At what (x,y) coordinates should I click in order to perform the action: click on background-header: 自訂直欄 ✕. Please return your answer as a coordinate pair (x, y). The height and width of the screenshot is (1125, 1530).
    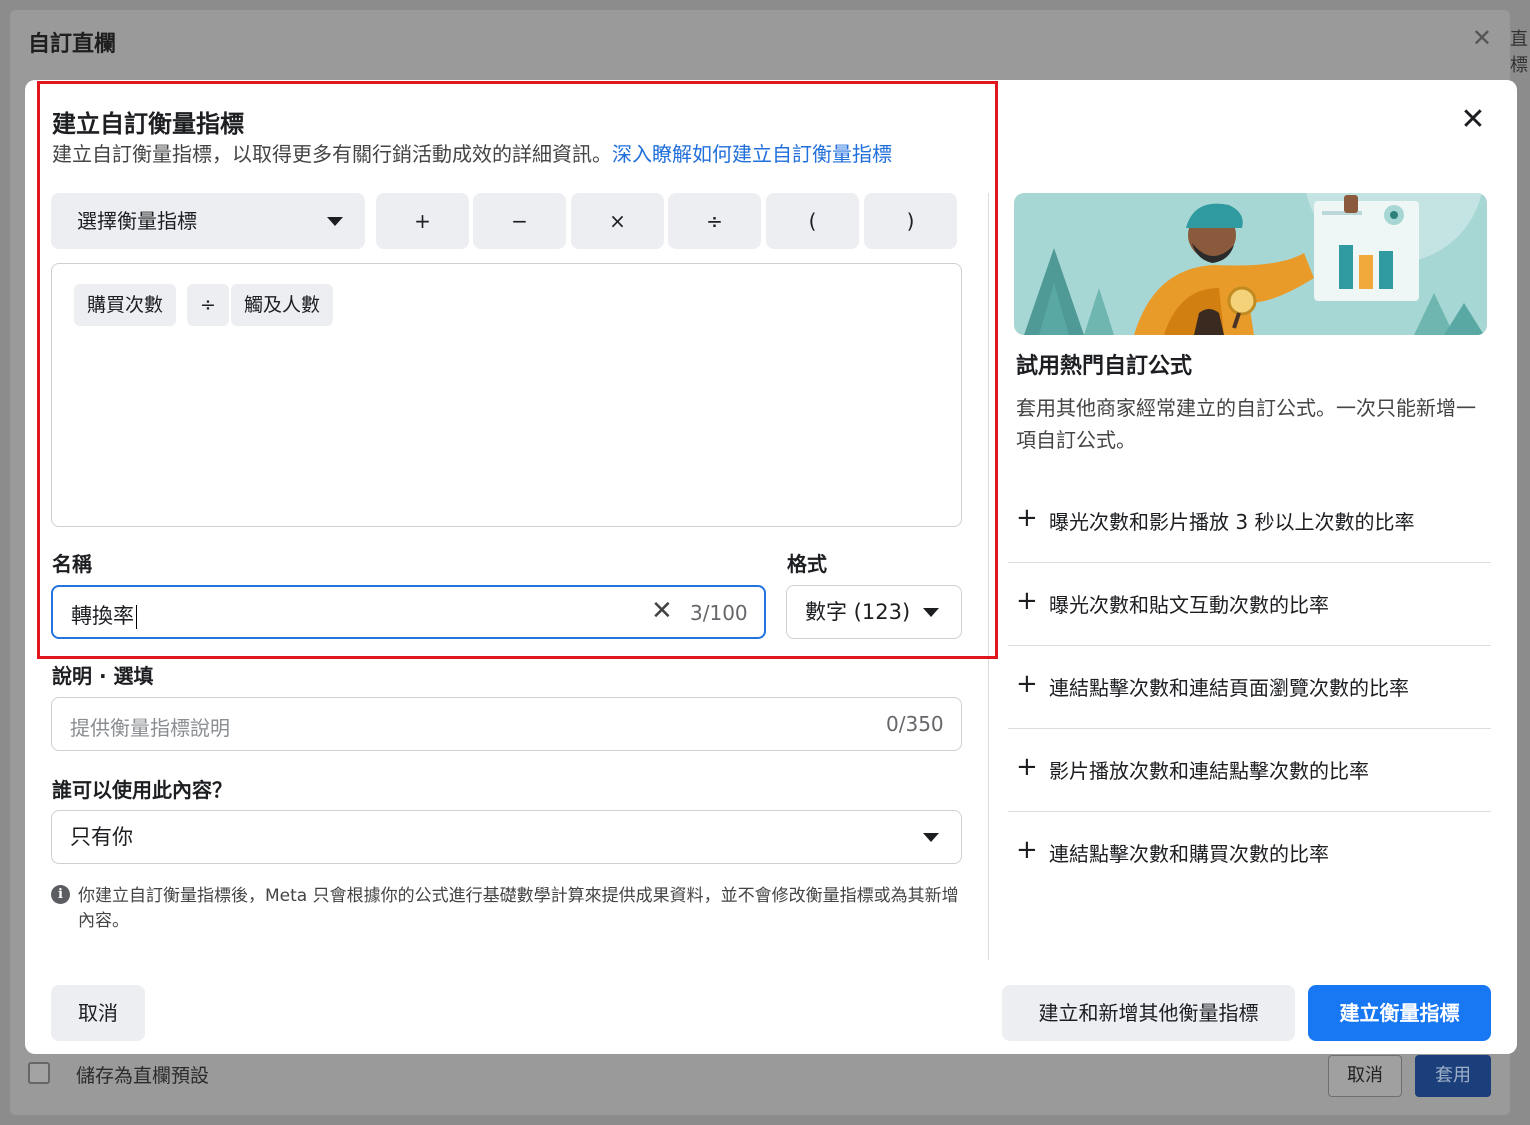
    Looking at the image, I should click on (760, 40).